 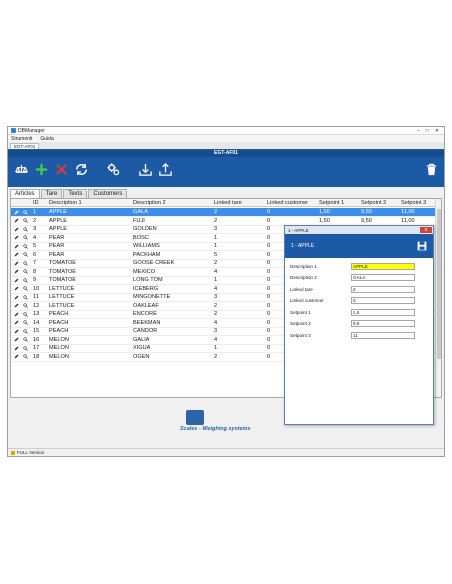 What do you see at coordinates (13, 452) in the screenshot?
I see `license-icon` at bounding box center [13, 452].